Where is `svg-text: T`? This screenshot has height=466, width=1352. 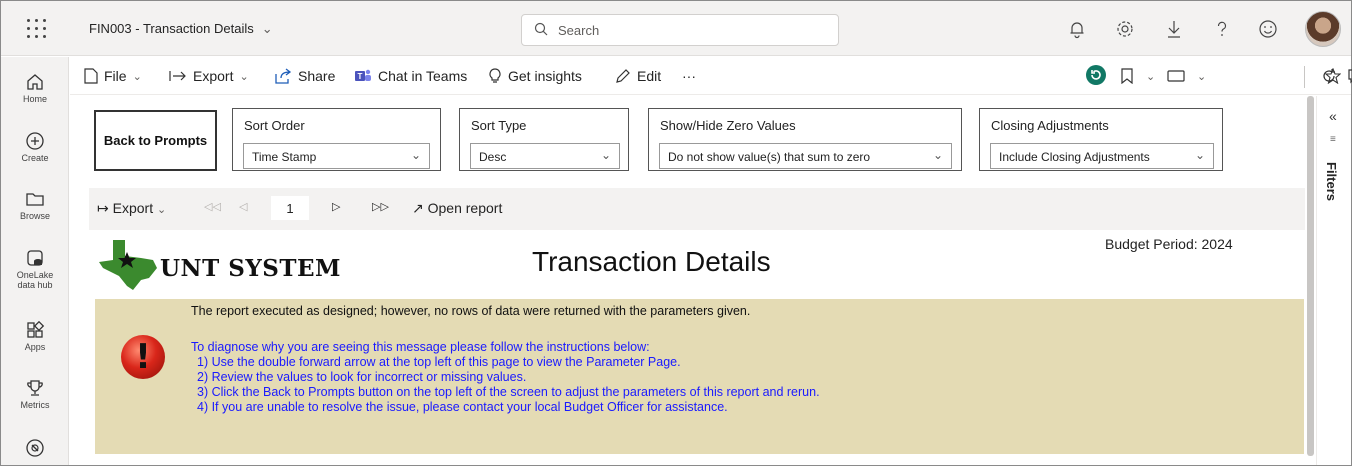
svg-text: T is located at coordinates (360, 76).